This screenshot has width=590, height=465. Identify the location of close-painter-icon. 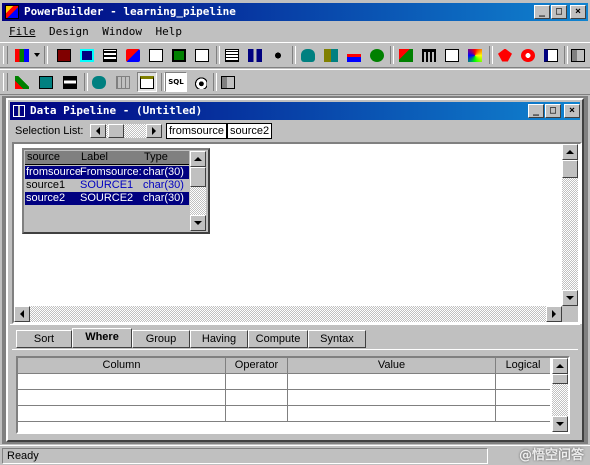
(228, 82).